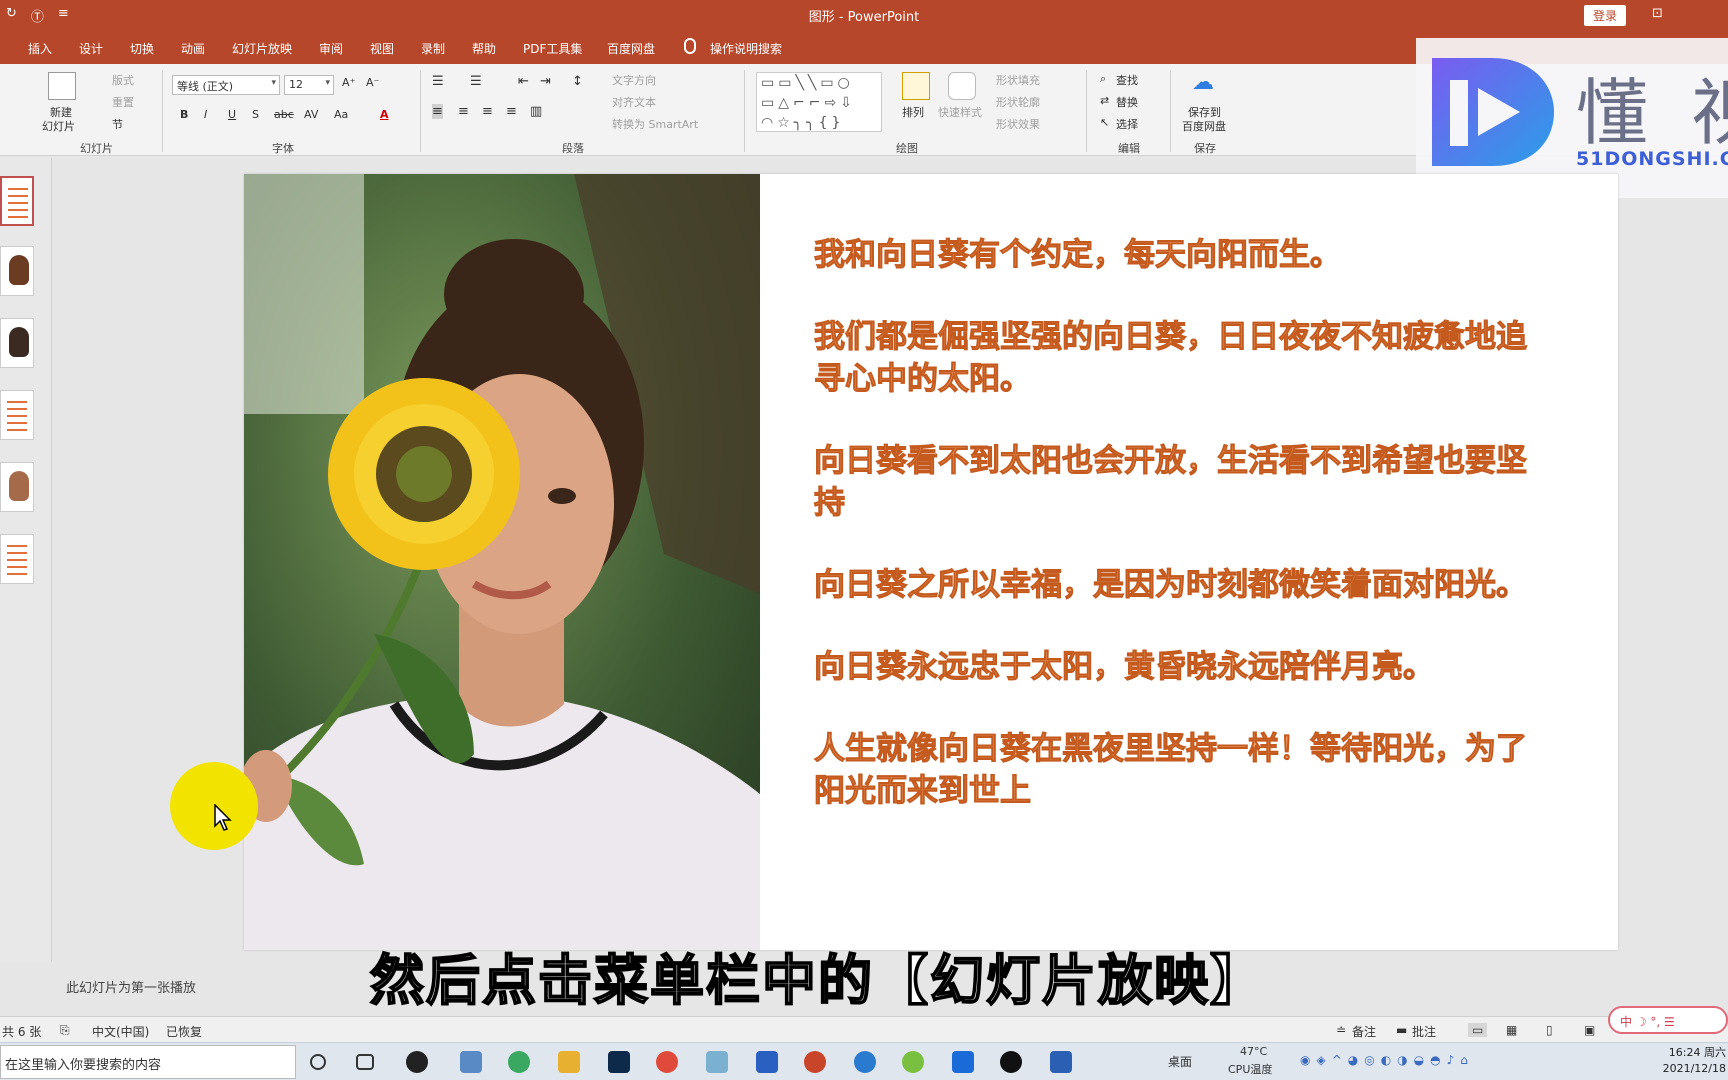 This screenshot has height=1080, width=1728. I want to click on slide-sorter-icon: ▦, so click(1511, 1030).